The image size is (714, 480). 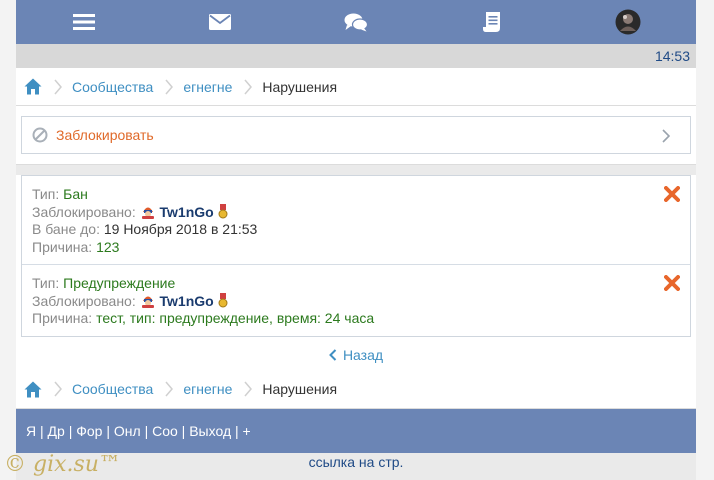 I want to click on chat-icon, so click(x=356, y=22).